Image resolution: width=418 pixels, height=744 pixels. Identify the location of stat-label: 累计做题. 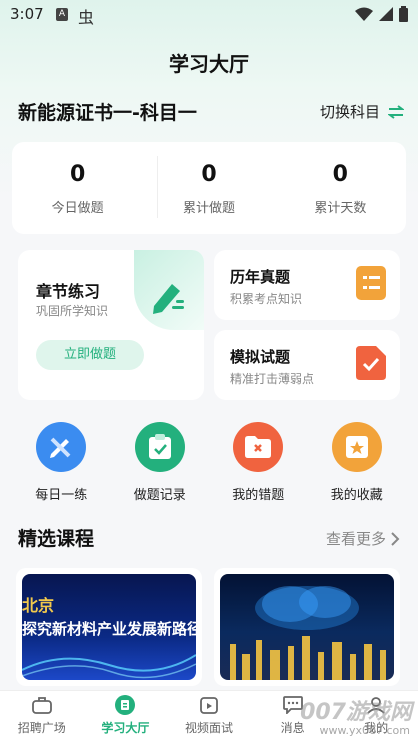
(208, 208).